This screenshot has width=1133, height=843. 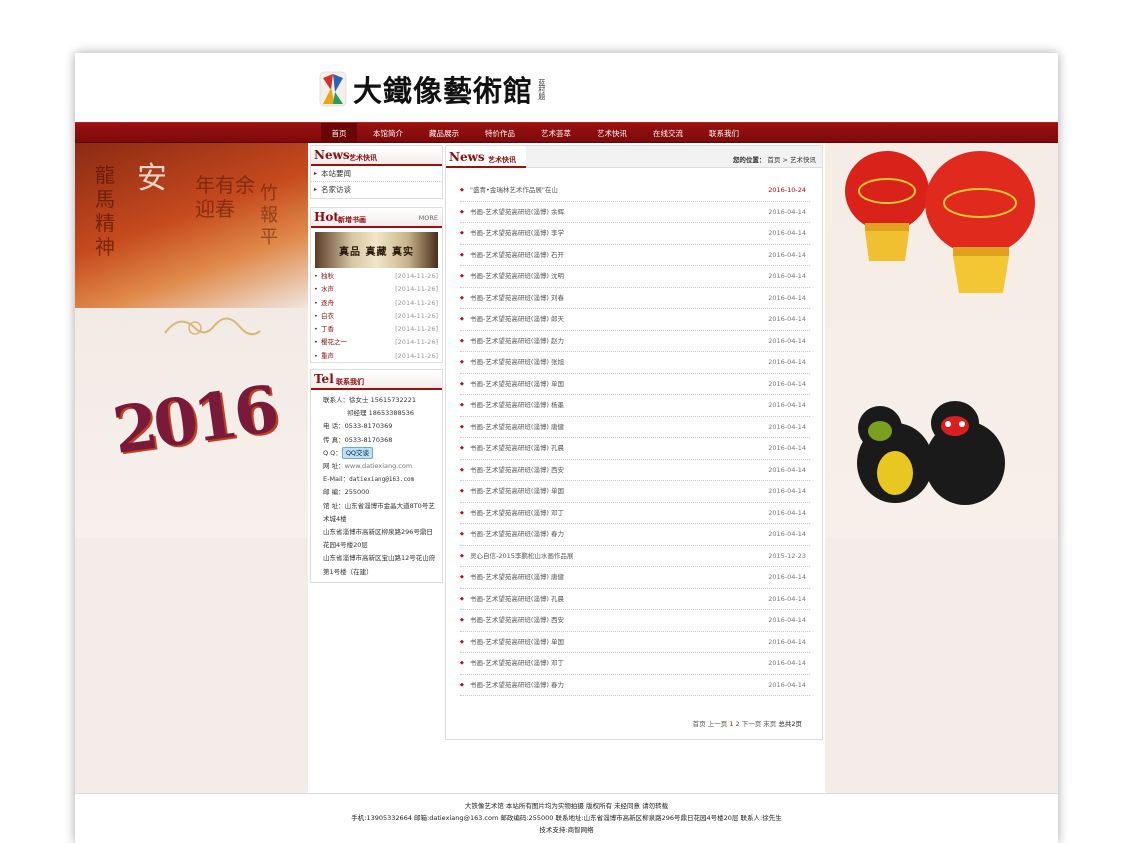 I want to click on news-title: 书画-艺术望苑高研班(淄博) 石开, so click(x=517, y=255).